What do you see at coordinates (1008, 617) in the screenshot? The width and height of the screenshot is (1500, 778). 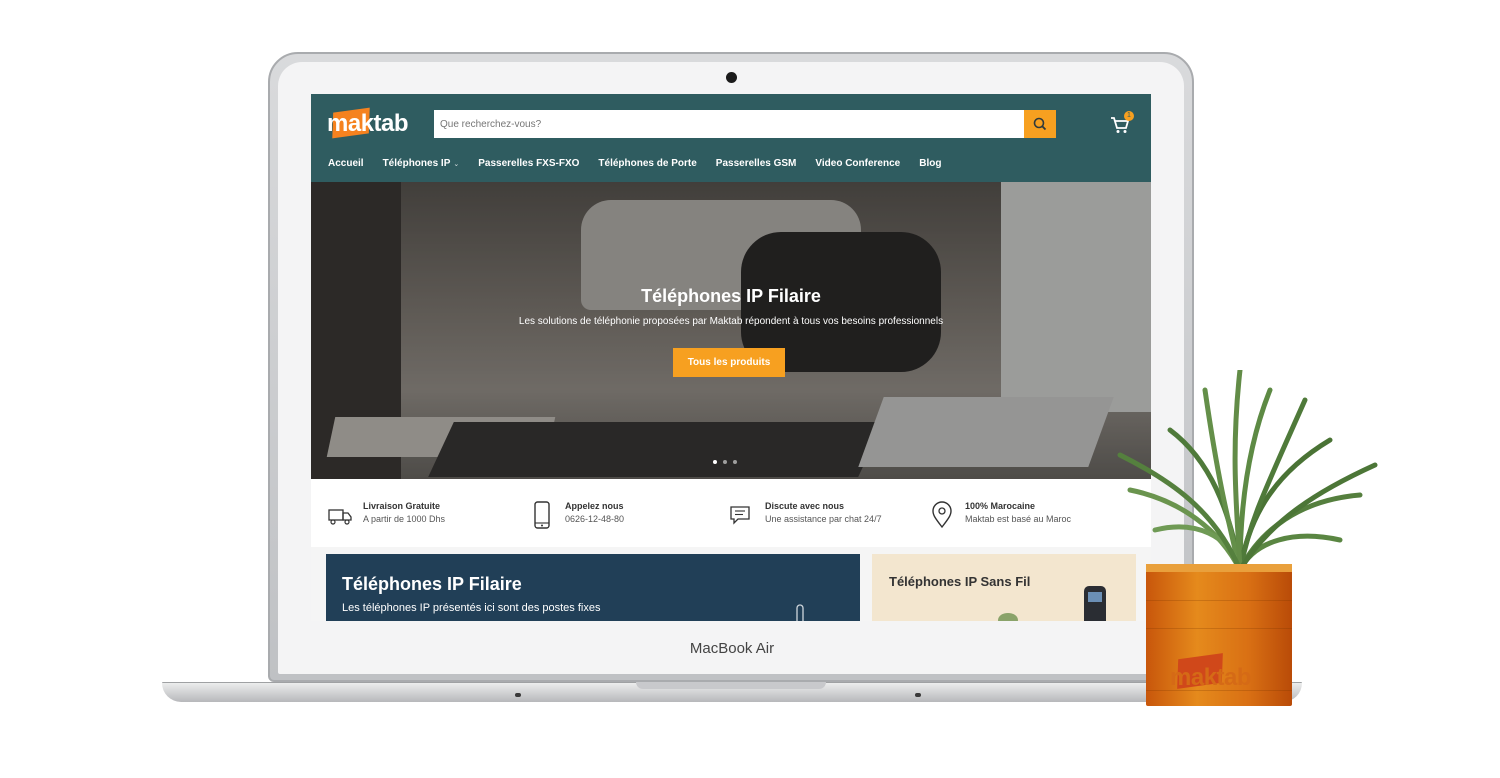 I see `plant-image` at bounding box center [1008, 617].